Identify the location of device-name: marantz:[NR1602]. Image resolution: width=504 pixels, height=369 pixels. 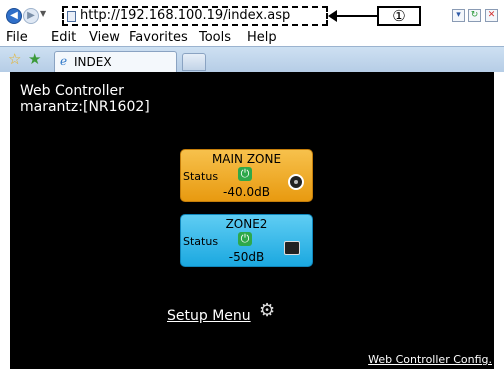
(85, 107).